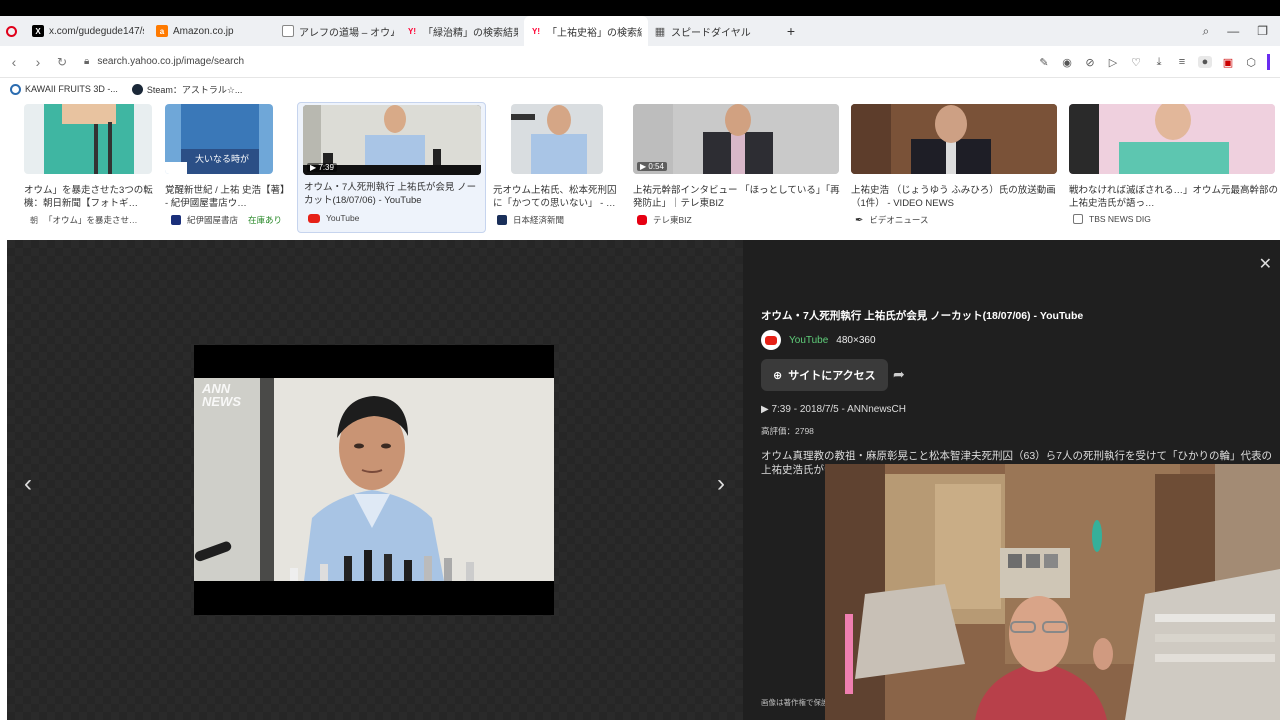 The image size is (1280, 720). What do you see at coordinates (594, 33) in the screenshot?
I see `tab-label: 「上祐史裕」の検索結果 - Y` at bounding box center [594, 33].